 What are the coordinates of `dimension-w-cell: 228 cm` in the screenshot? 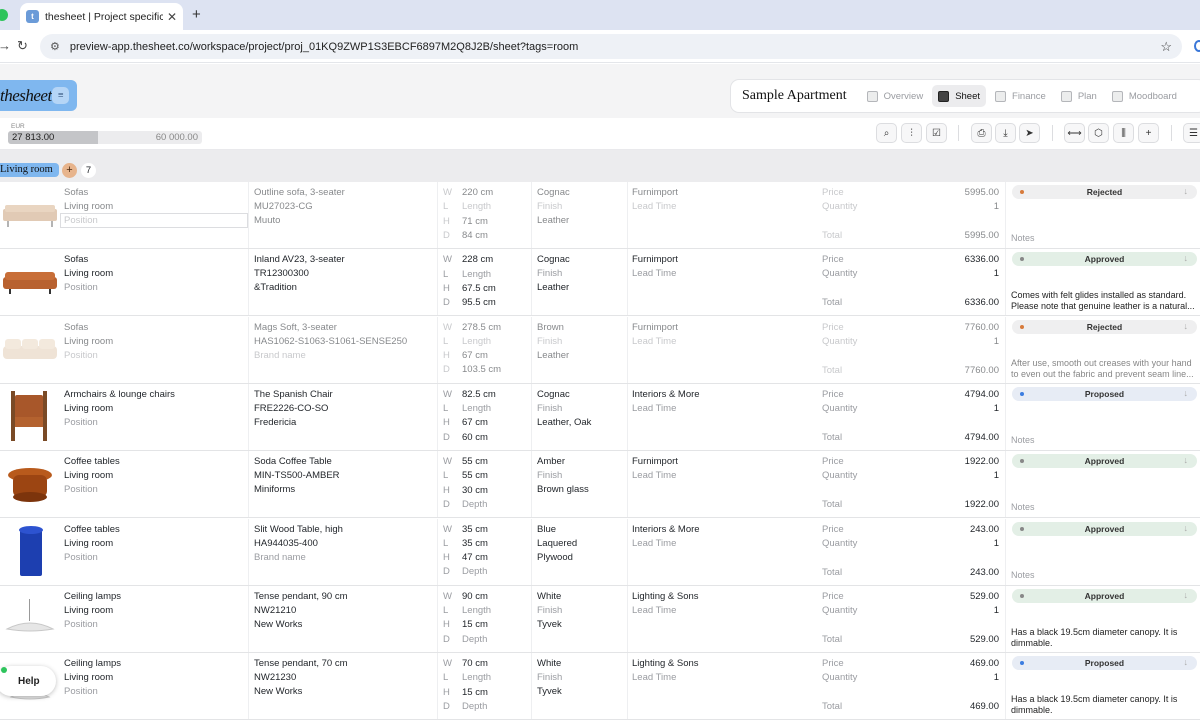 It's located at (494, 260).